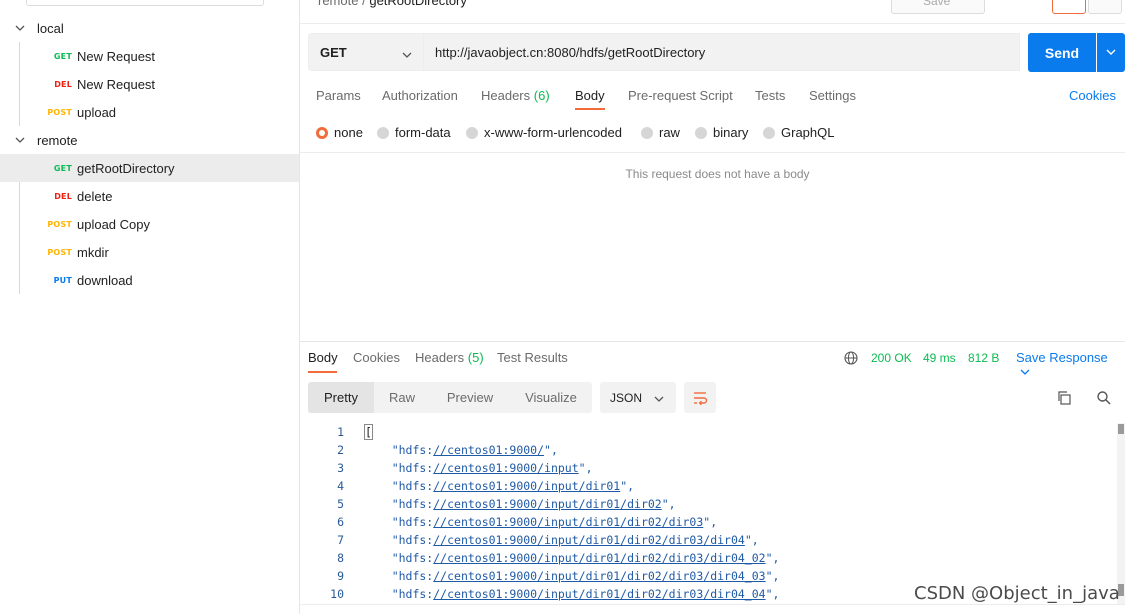 The image size is (1125, 614). Describe the element at coordinates (338, 95) in the screenshot. I see `tab-params: Params` at that location.